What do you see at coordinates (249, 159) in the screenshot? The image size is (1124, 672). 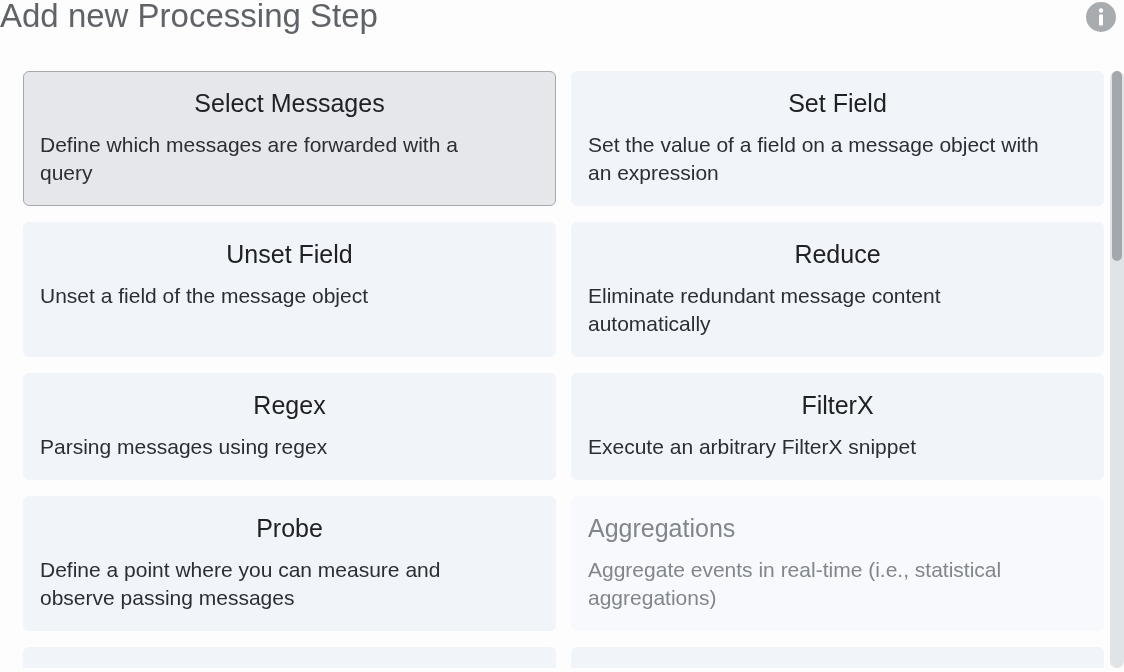 I see `step-description: Define which messages are forwarded with a query` at bounding box center [249, 159].